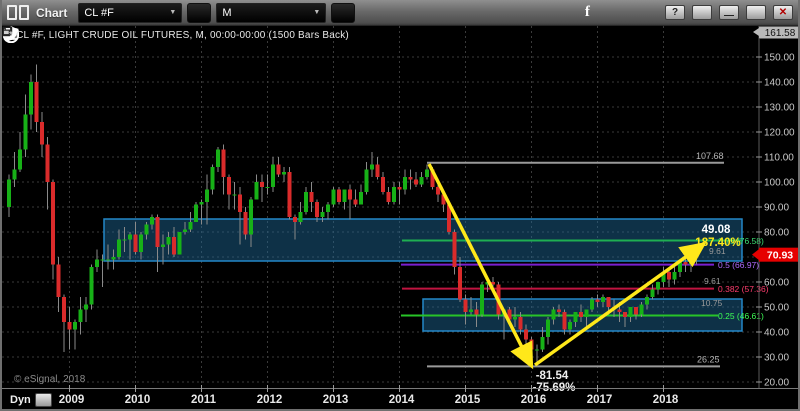 The height and width of the screenshot is (411, 800). I want to click on fib-level-label: 0.25 (46.61), so click(741, 316).